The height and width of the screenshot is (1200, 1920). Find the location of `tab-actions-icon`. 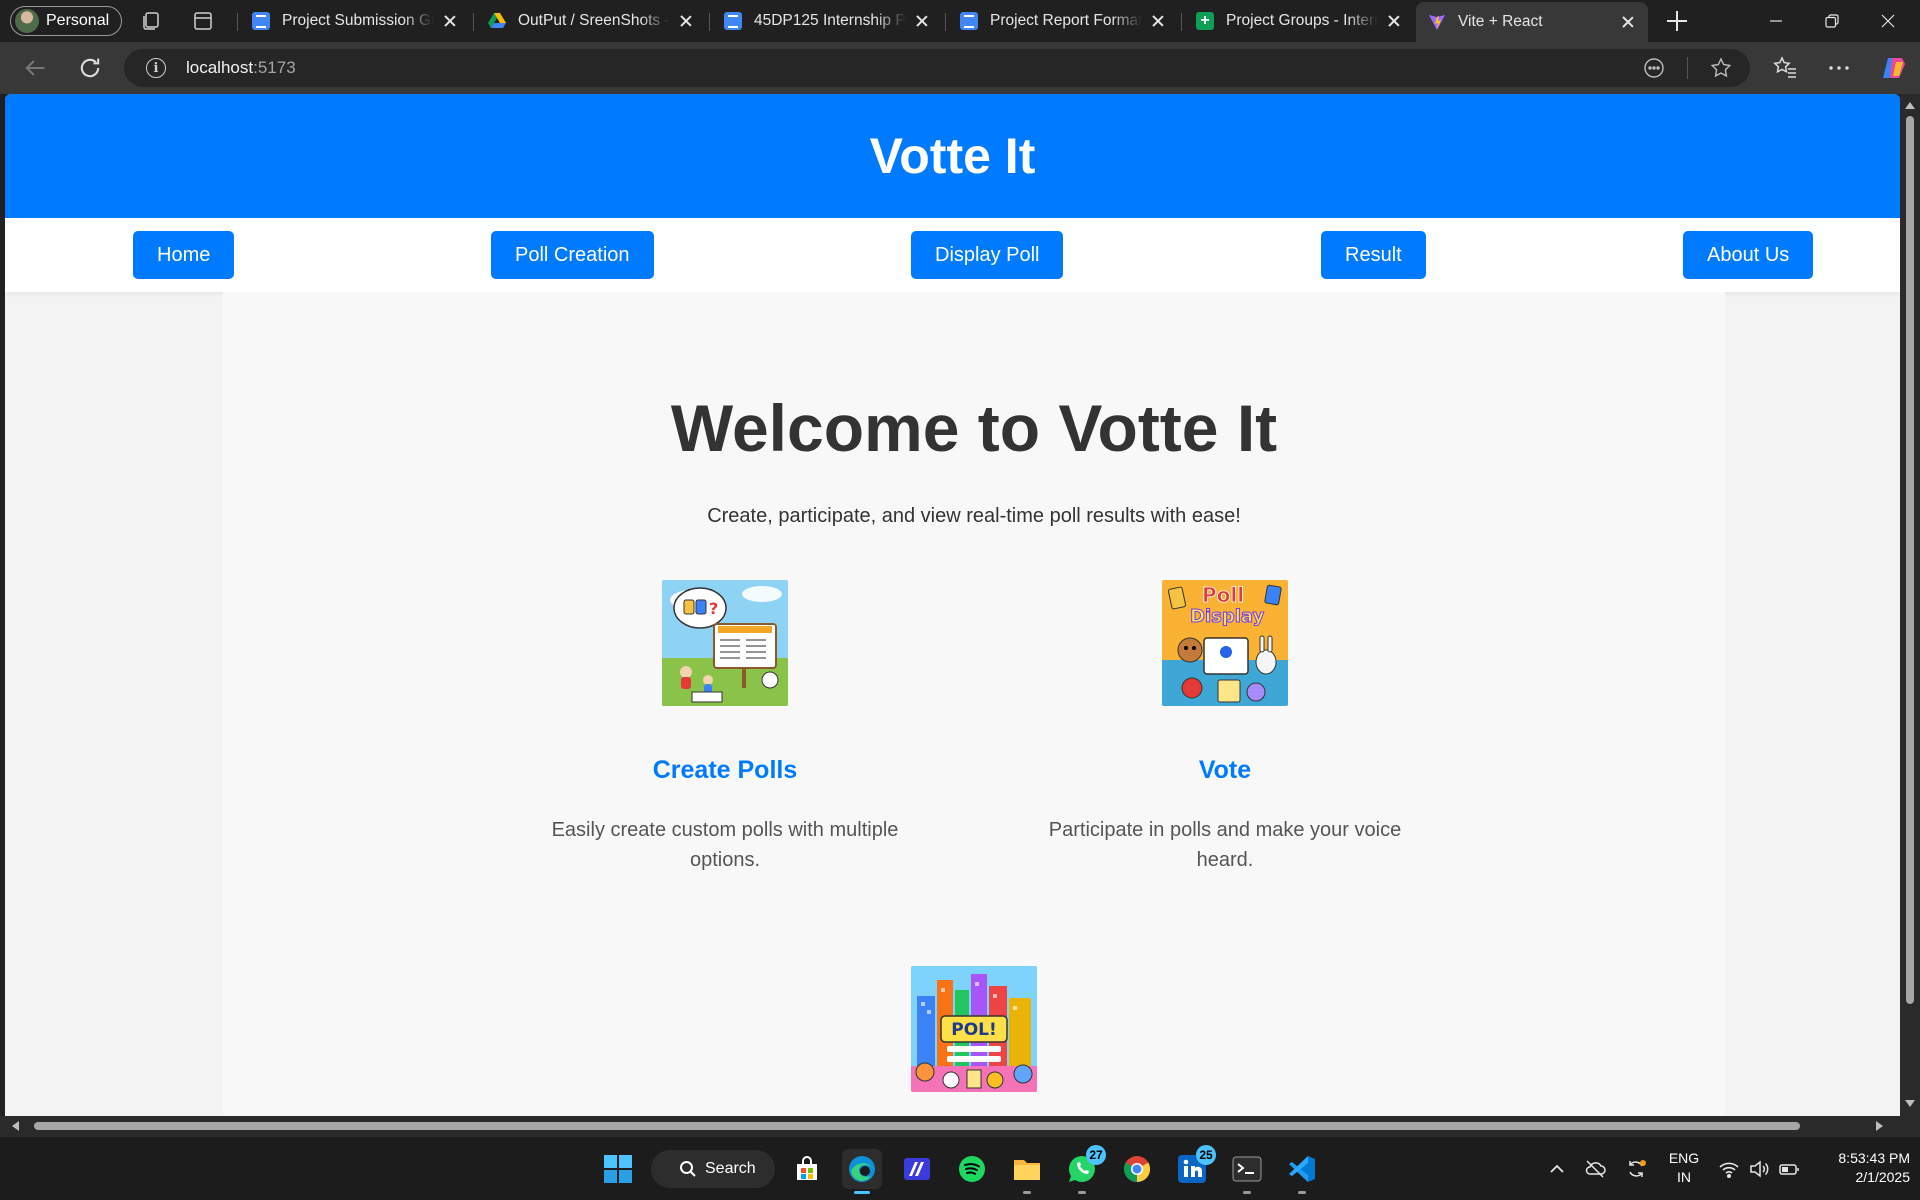

tab-actions-icon is located at coordinates (203, 21).